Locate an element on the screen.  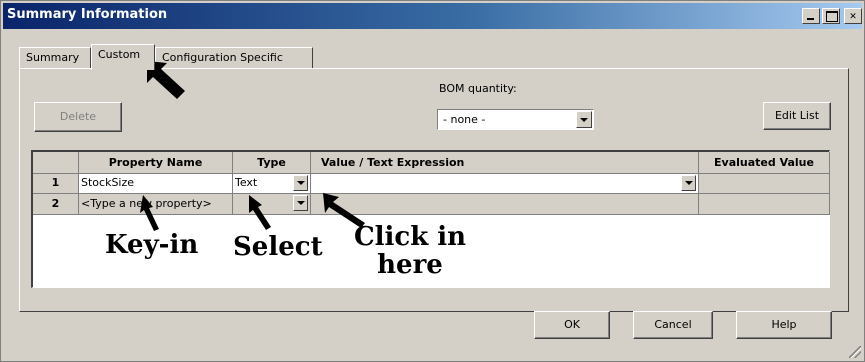
minimize-icon is located at coordinates (811, 16).